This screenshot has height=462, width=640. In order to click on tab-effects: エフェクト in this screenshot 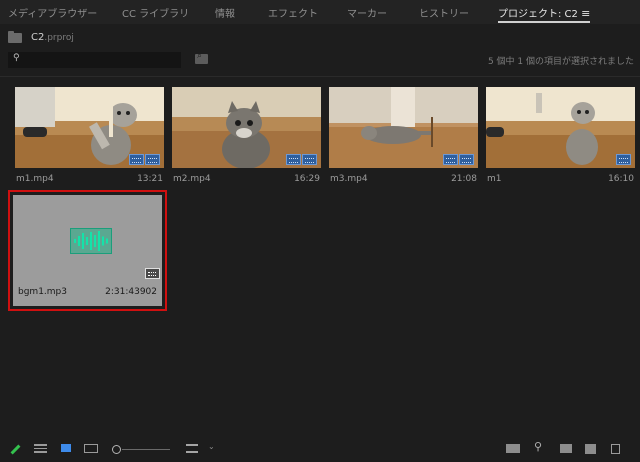, I will do `click(293, 12)`.